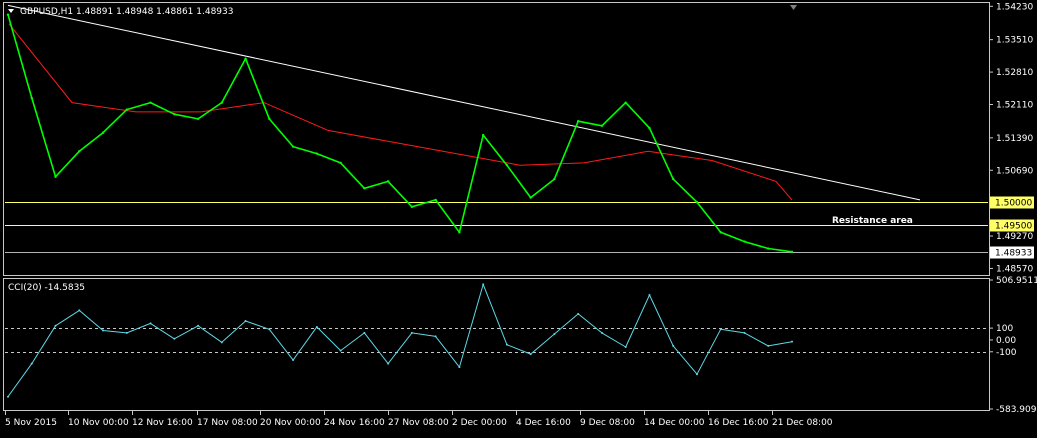 The height and width of the screenshot is (438, 1037). Describe the element at coordinates (1014, 237) in the screenshot. I see `y-tick-label: 1.49270` at that location.